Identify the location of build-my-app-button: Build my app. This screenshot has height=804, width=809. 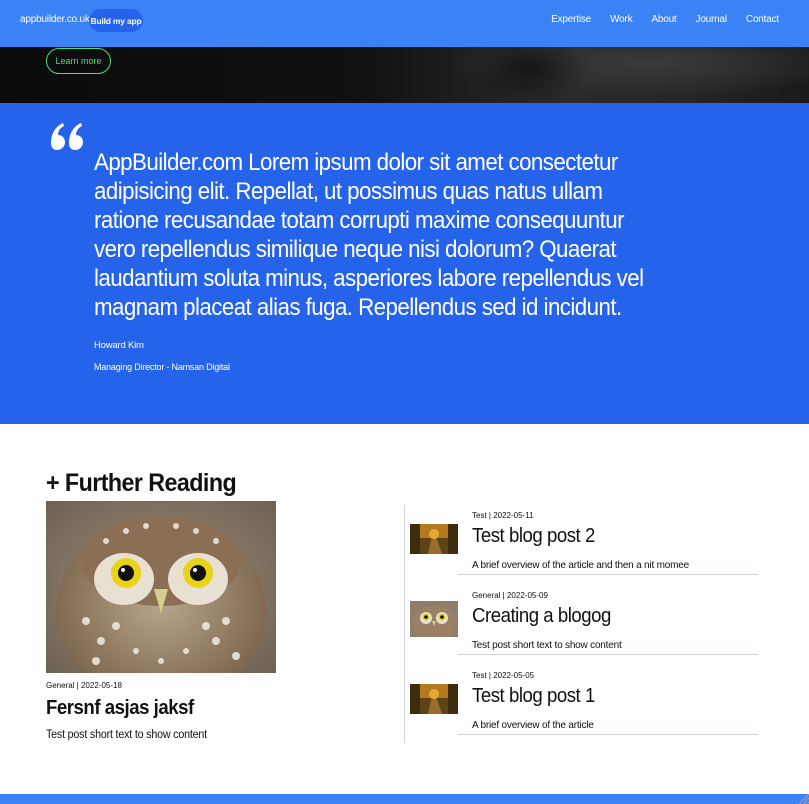
(116, 20).